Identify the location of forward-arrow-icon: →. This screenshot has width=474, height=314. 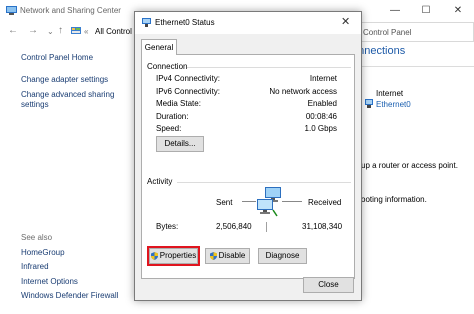
(33, 30).